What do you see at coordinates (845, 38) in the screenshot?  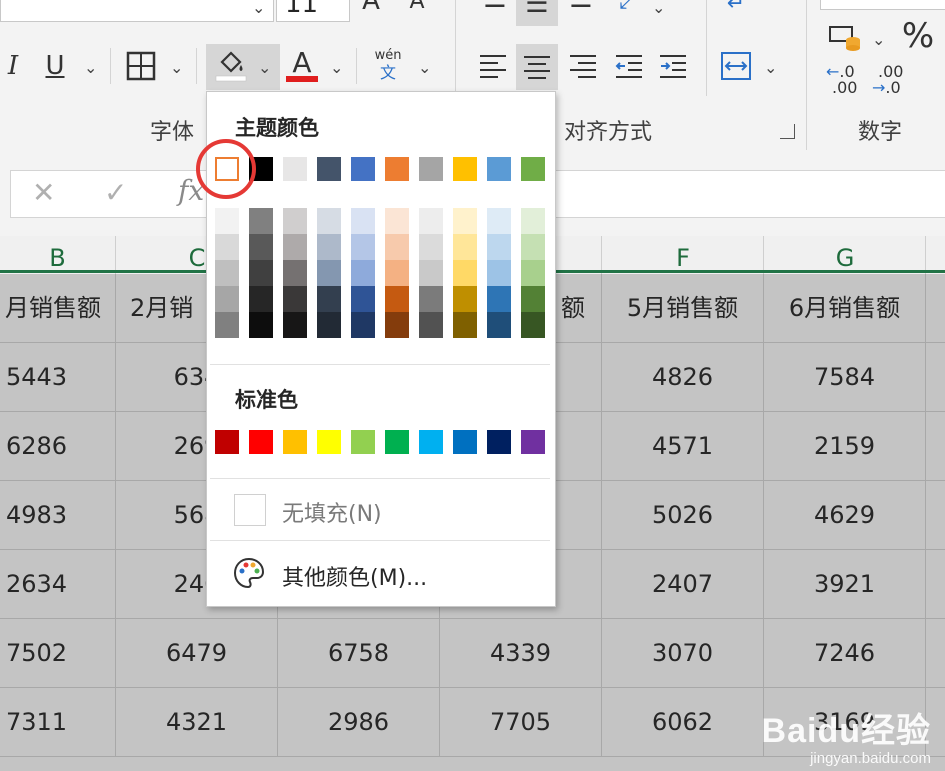 I see `accounting-format-icon` at bounding box center [845, 38].